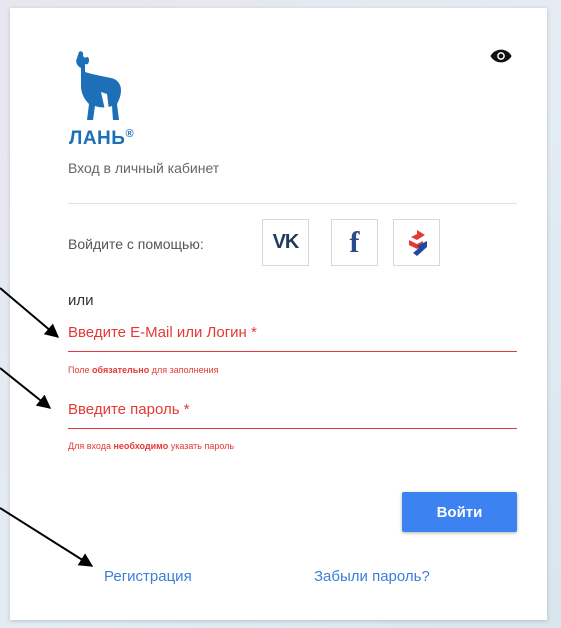 This screenshot has width=561, height=628. Describe the element at coordinates (501, 56) in the screenshot. I see `eye-icon` at that location.